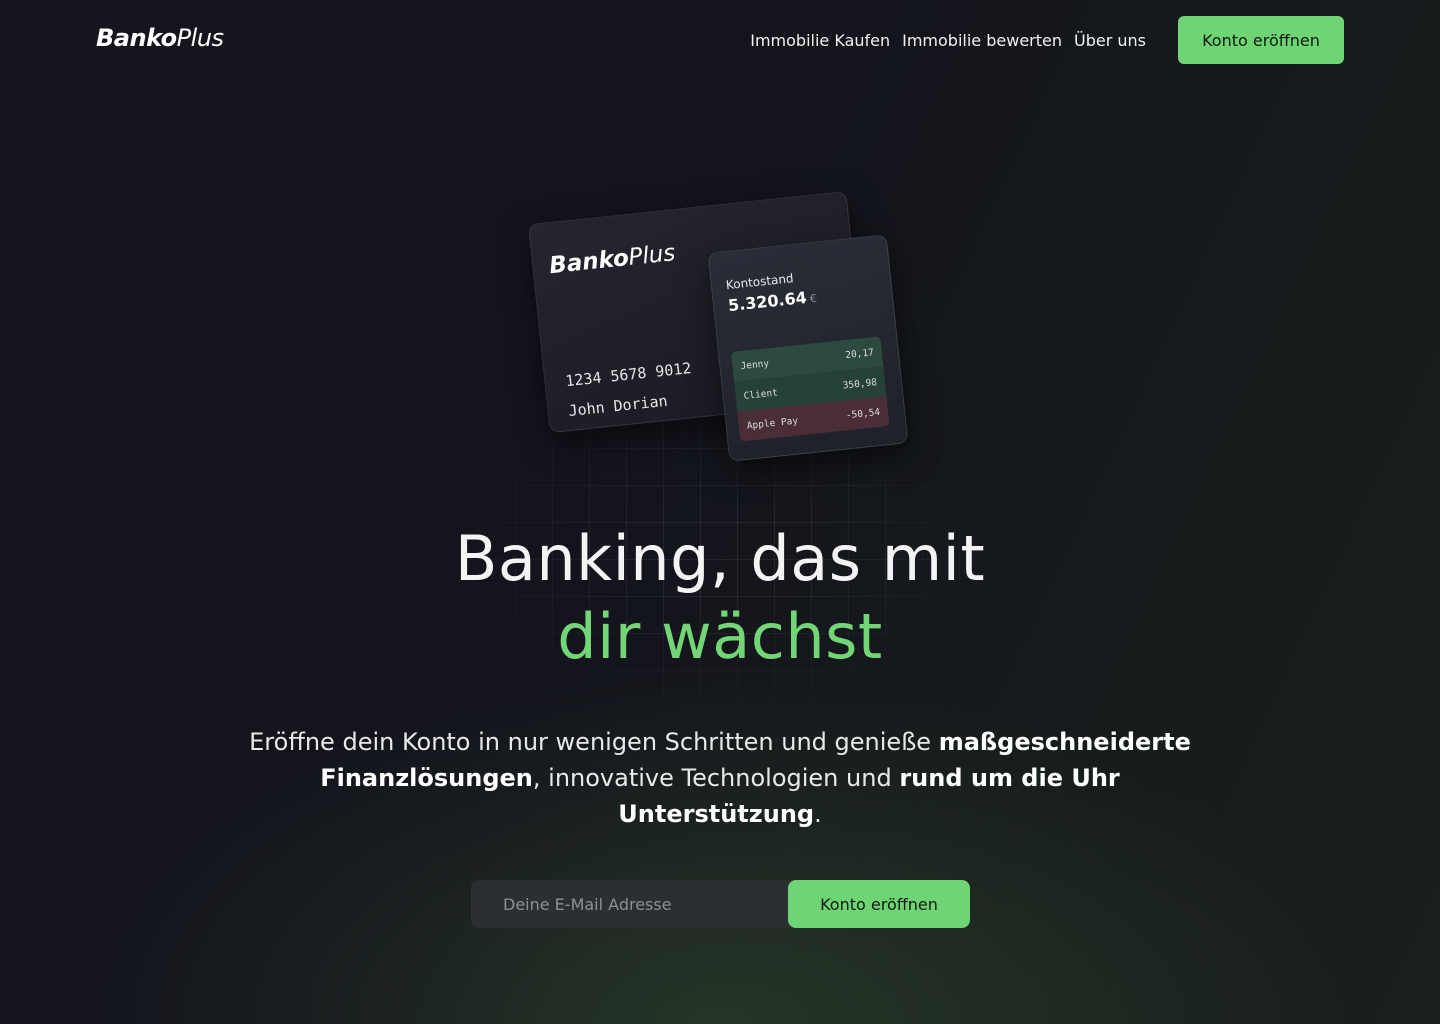 This screenshot has width=1440, height=1024. What do you see at coordinates (720, 636) in the screenshot?
I see `hero-title-line2: dir wächst` at bounding box center [720, 636].